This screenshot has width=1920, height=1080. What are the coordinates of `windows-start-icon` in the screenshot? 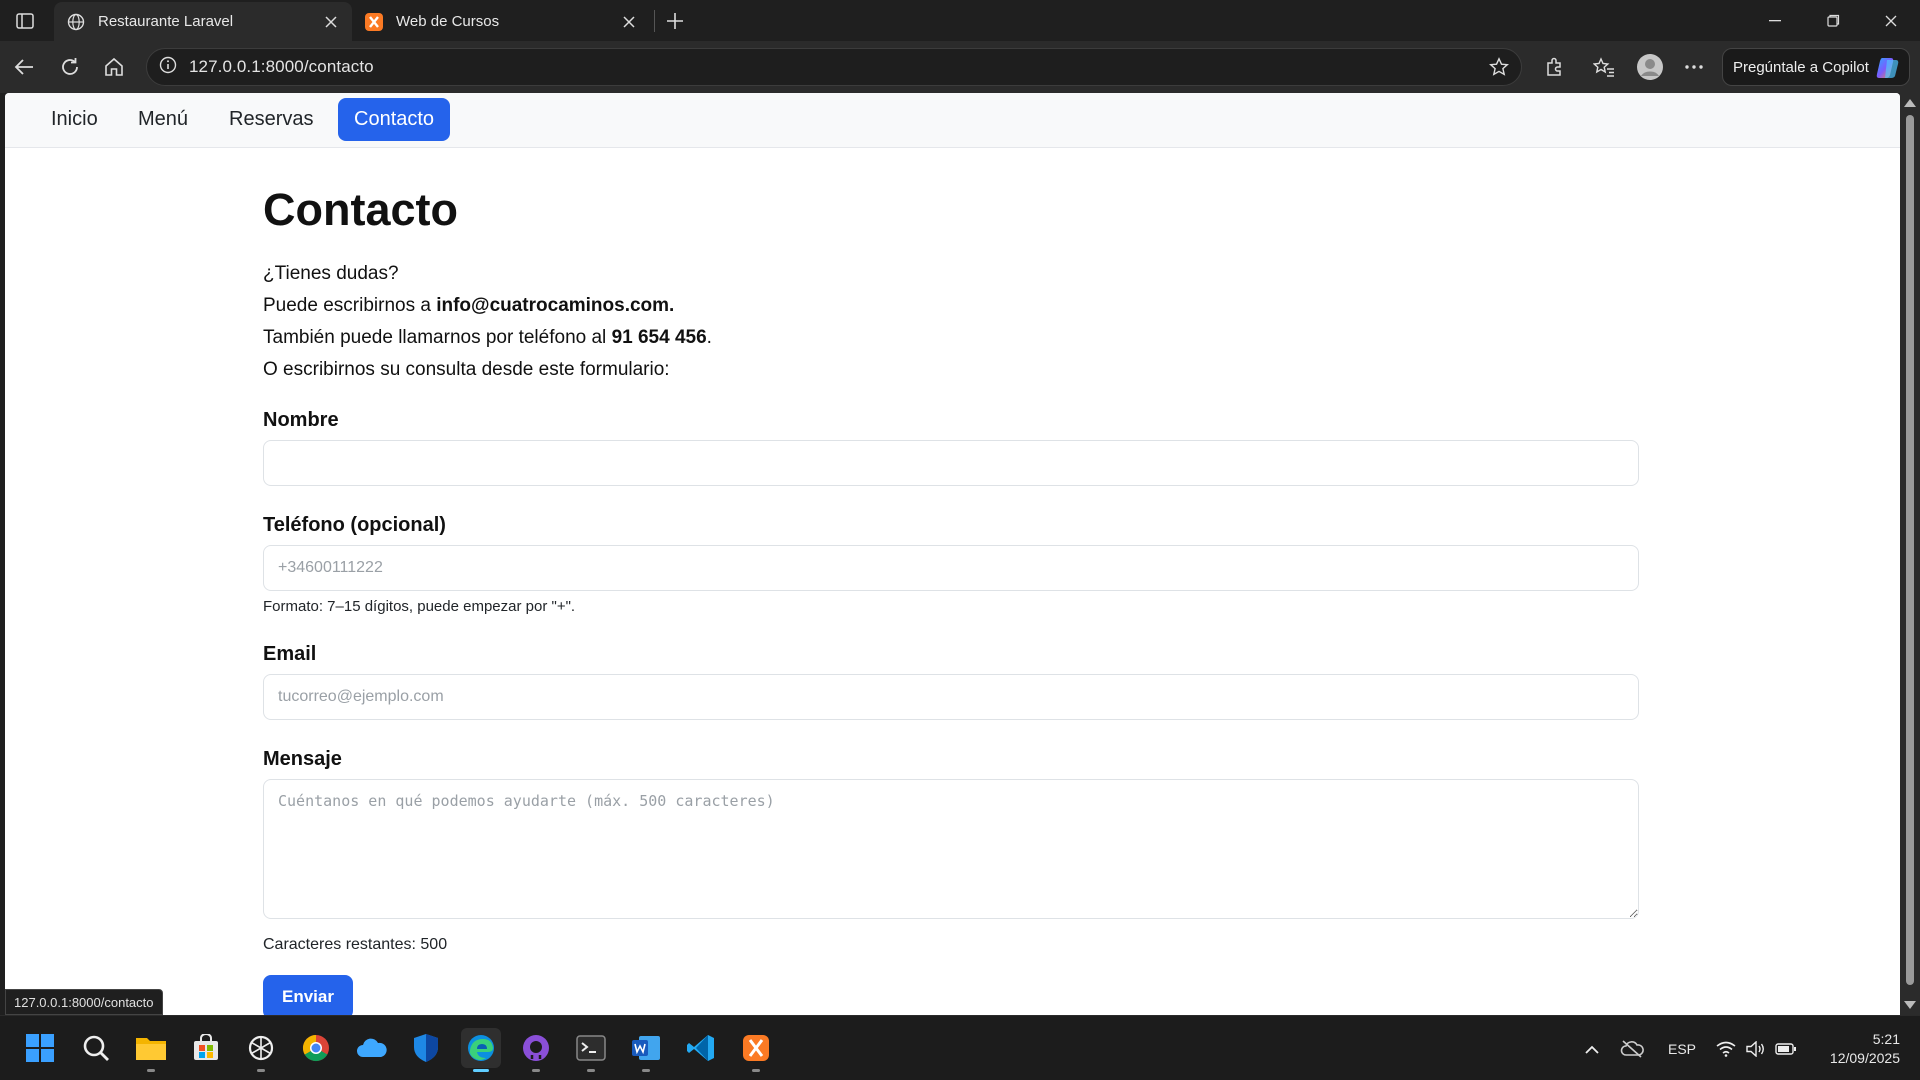 It's located at (40, 1048).